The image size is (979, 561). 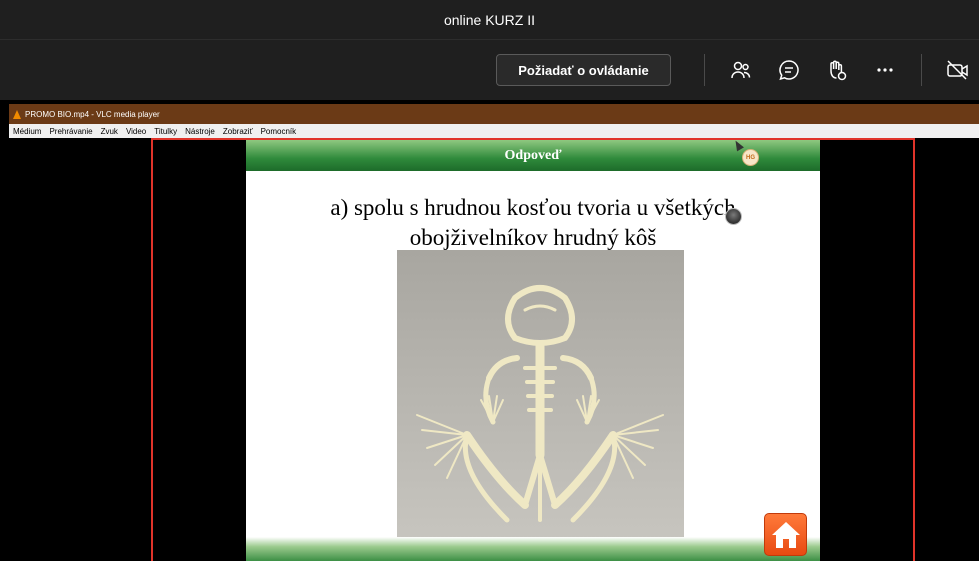 What do you see at coordinates (733, 216) in the screenshot?
I see `participant-photo-avatar` at bounding box center [733, 216].